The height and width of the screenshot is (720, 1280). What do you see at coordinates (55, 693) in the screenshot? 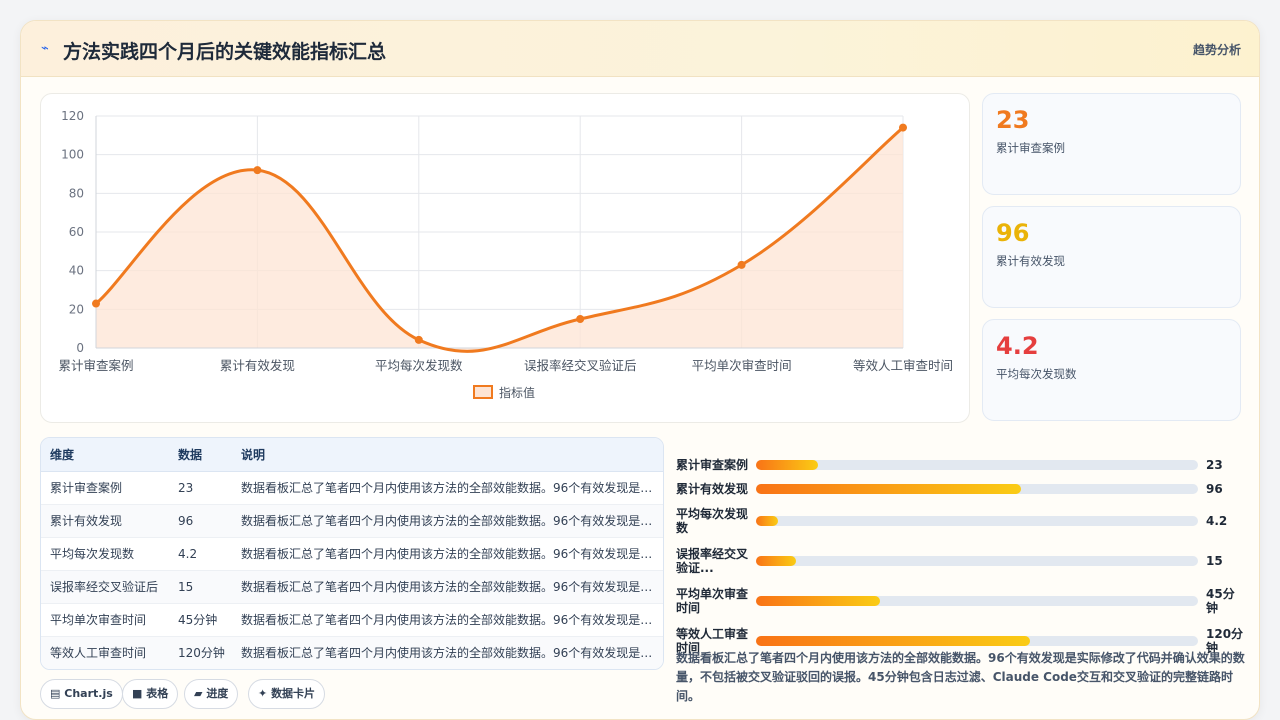
I see `chart-icon: ▤` at bounding box center [55, 693].